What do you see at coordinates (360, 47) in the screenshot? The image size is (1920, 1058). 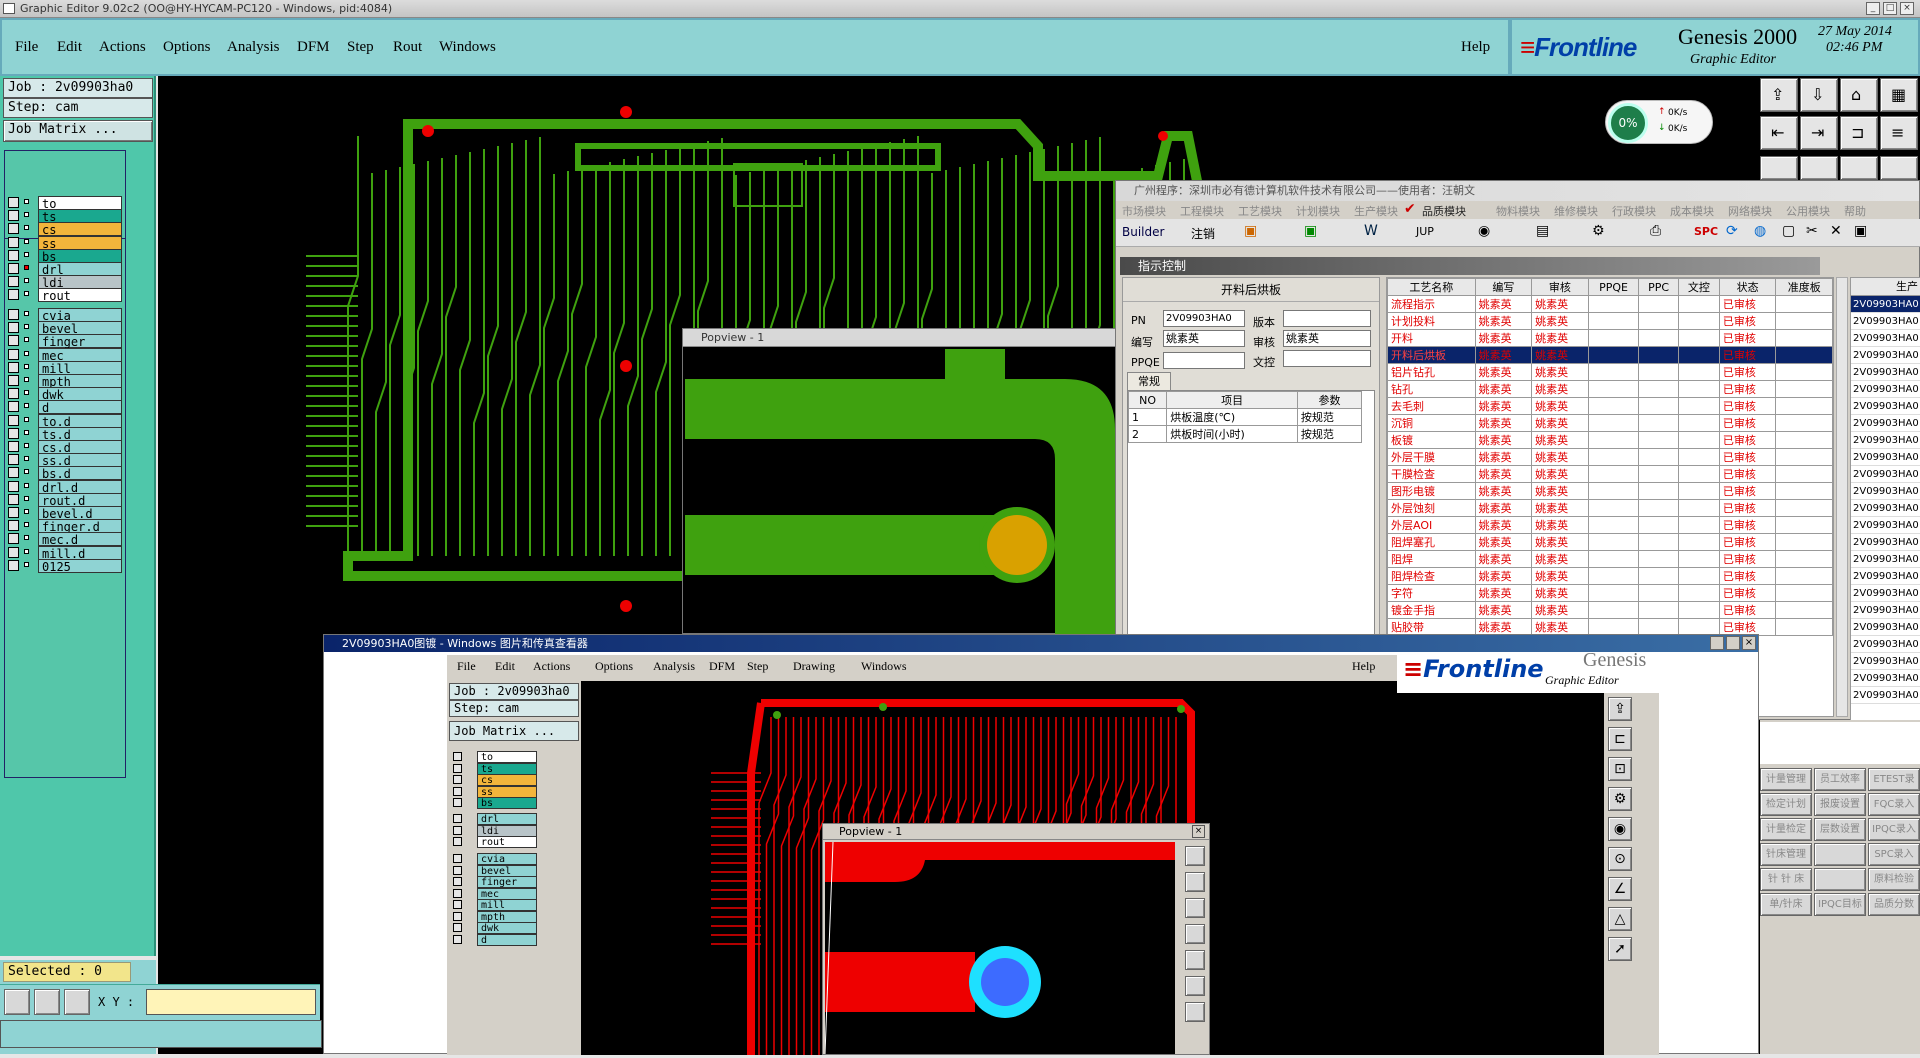 I see `menu-step: Step` at bounding box center [360, 47].